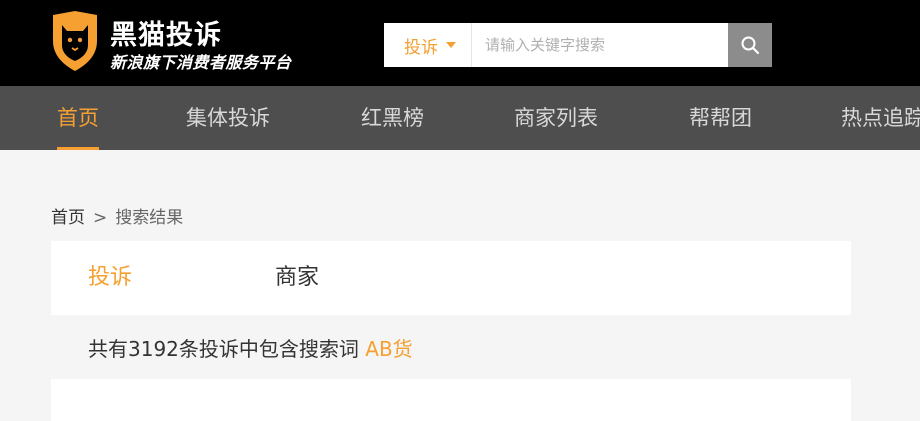 This screenshot has width=920, height=421. I want to click on cat-shield-icon, so click(75, 41).